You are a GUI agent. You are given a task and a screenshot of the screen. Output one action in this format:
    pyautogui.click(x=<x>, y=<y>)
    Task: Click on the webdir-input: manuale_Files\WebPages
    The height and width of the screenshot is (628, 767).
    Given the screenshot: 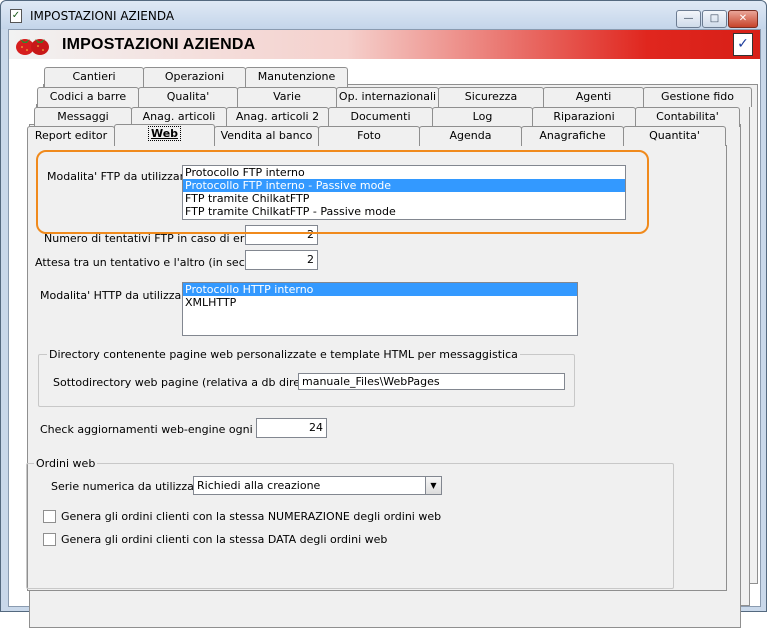 What is the action you would take?
    pyautogui.click(x=431, y=381)
    